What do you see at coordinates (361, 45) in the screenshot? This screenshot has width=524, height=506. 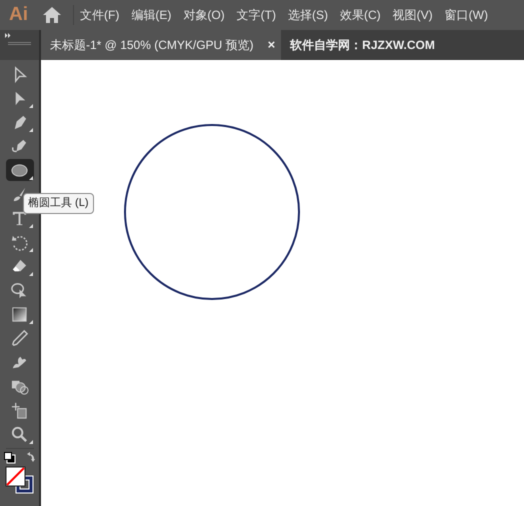 I see `document-tab: 软件自学网：RJZXW.COM` at bounding box center [361, 45].